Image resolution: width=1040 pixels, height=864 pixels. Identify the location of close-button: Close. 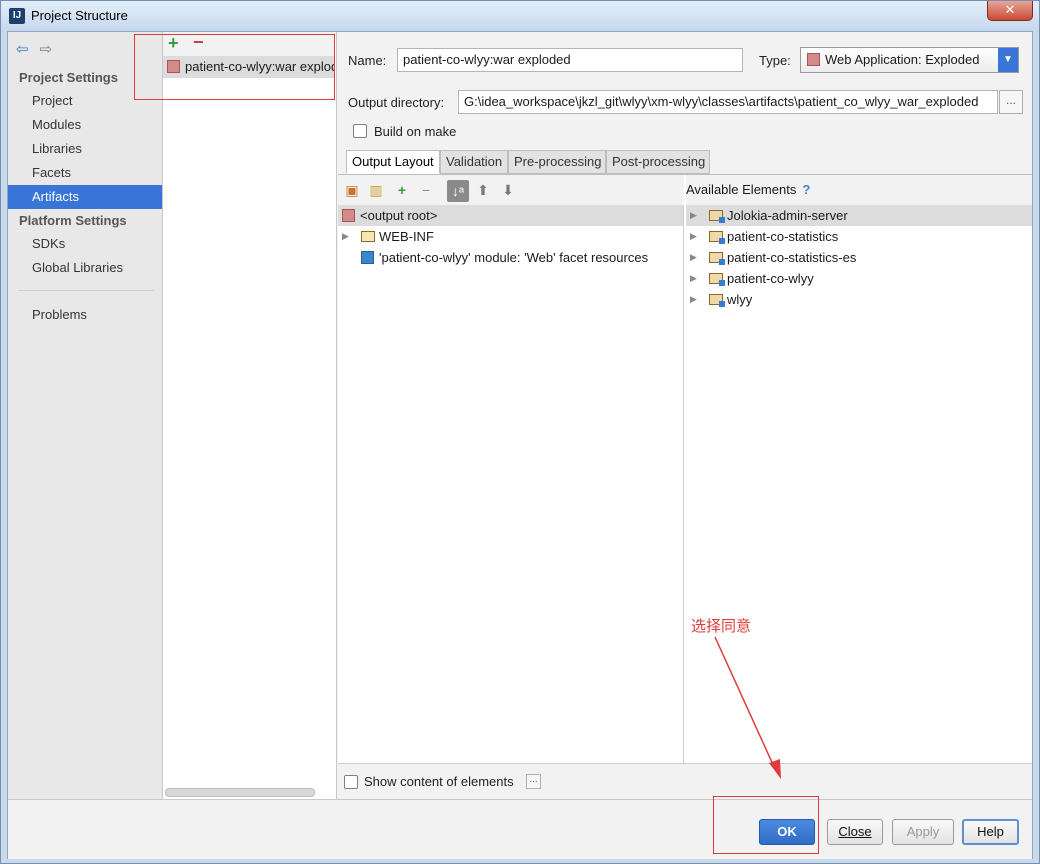
(855, 832).